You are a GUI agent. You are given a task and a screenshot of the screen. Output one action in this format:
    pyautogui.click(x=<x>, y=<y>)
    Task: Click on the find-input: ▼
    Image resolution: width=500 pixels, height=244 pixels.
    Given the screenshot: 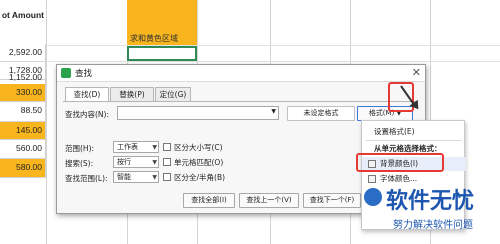 What is the action you would take?
    pyautogui.click(x=198, y=113)
    